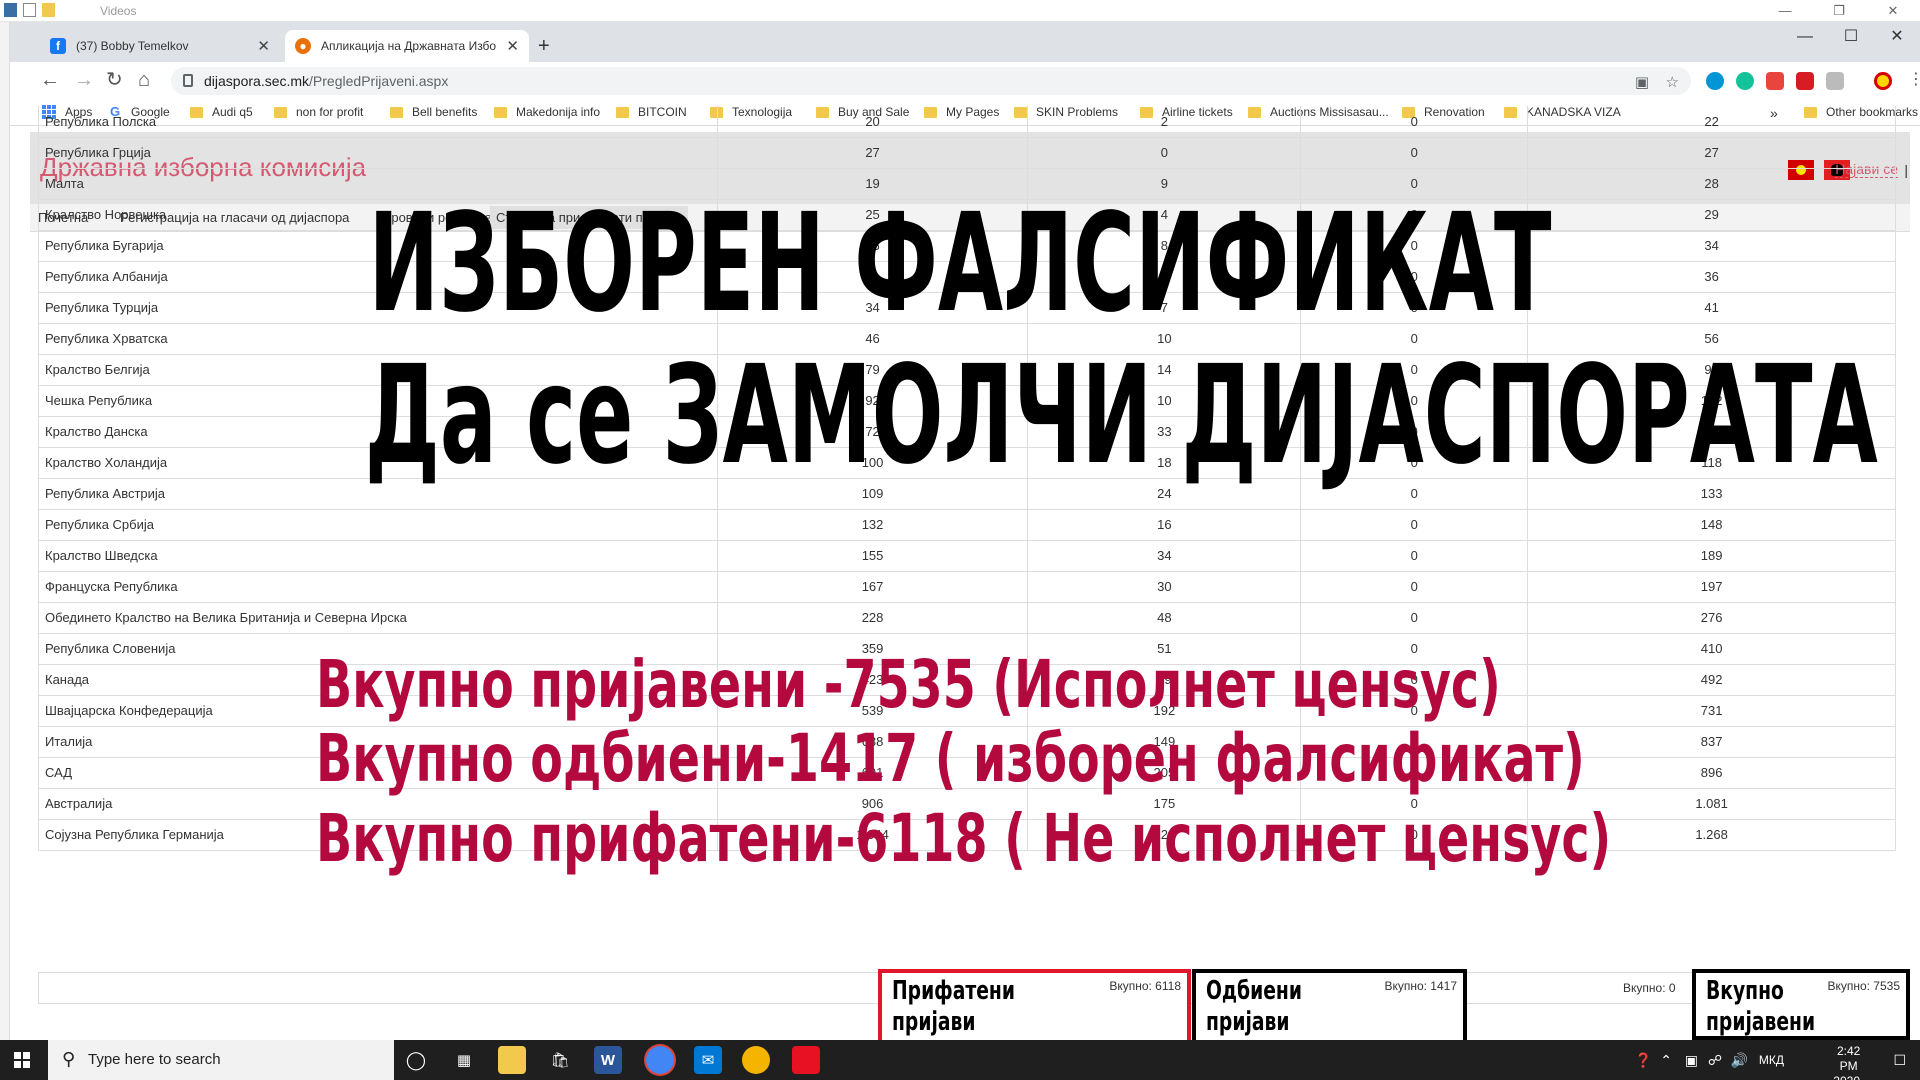 This screenshot has height=1080, width=1920. I want to click on count-cell: 189, so click(1711, 556).